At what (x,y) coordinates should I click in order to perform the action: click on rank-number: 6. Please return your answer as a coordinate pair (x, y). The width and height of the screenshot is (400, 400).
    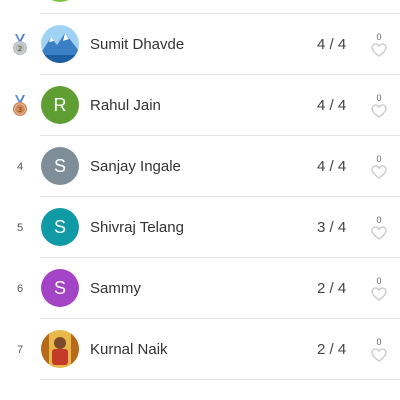
    Looking at the image, I should click on (20, 288).